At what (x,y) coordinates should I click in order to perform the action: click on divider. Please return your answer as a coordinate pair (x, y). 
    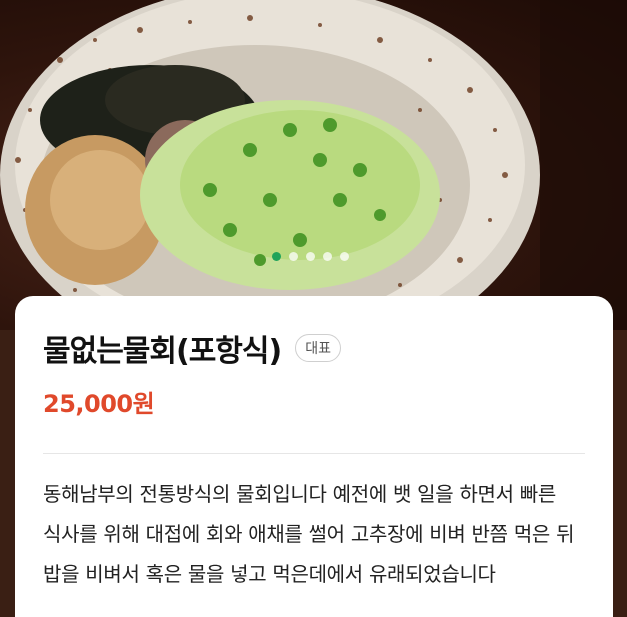
    Looking at the image, I should click on (314, 453).